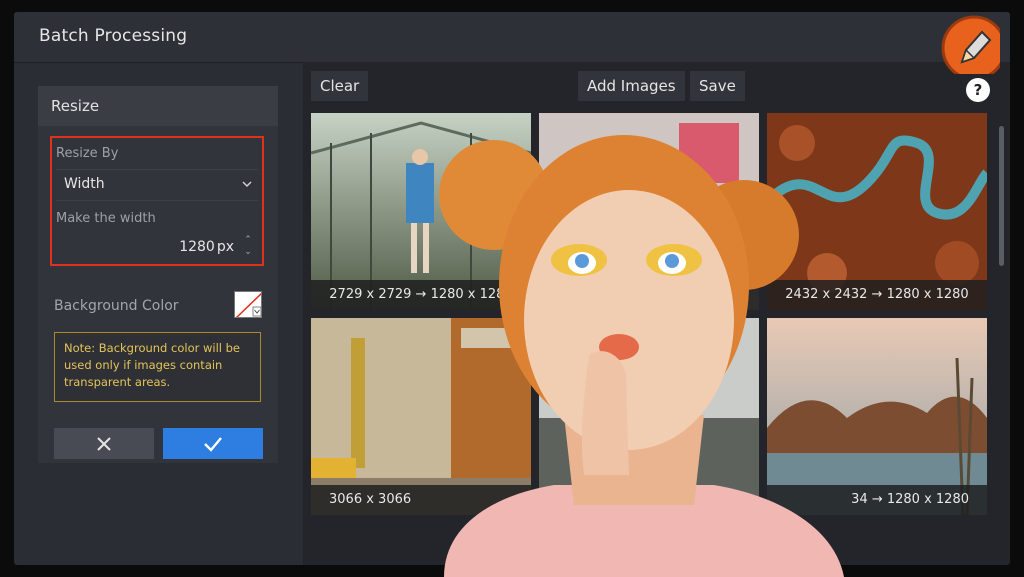  I want to click on width-stepper: ⌃ ⌄, so click(248, 248).